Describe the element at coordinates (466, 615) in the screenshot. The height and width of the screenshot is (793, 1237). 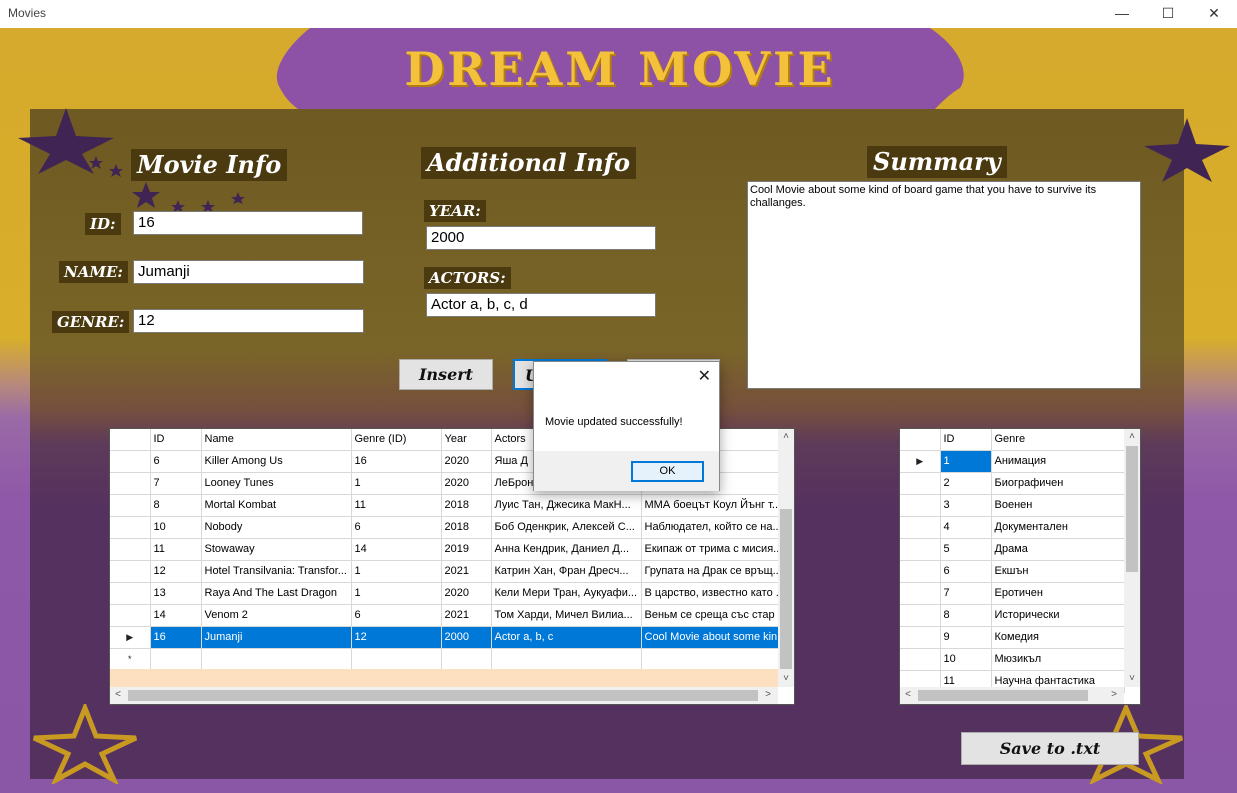
I see `cell-year: 2021` at that location.